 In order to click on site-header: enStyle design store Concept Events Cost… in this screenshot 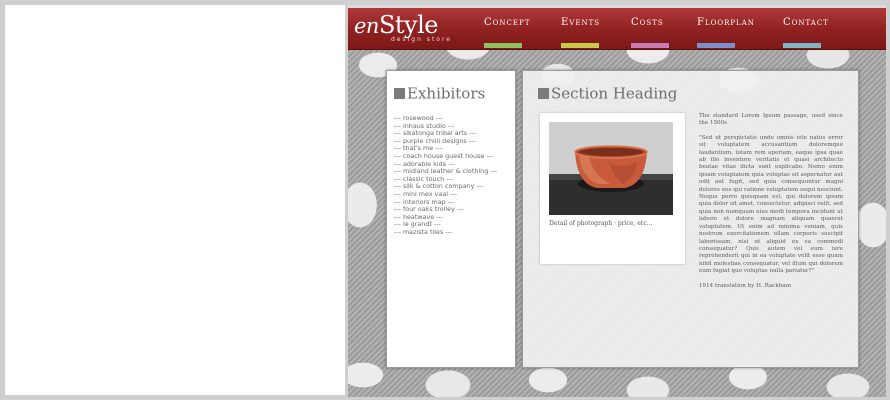, I will do `click(617, 27)`.